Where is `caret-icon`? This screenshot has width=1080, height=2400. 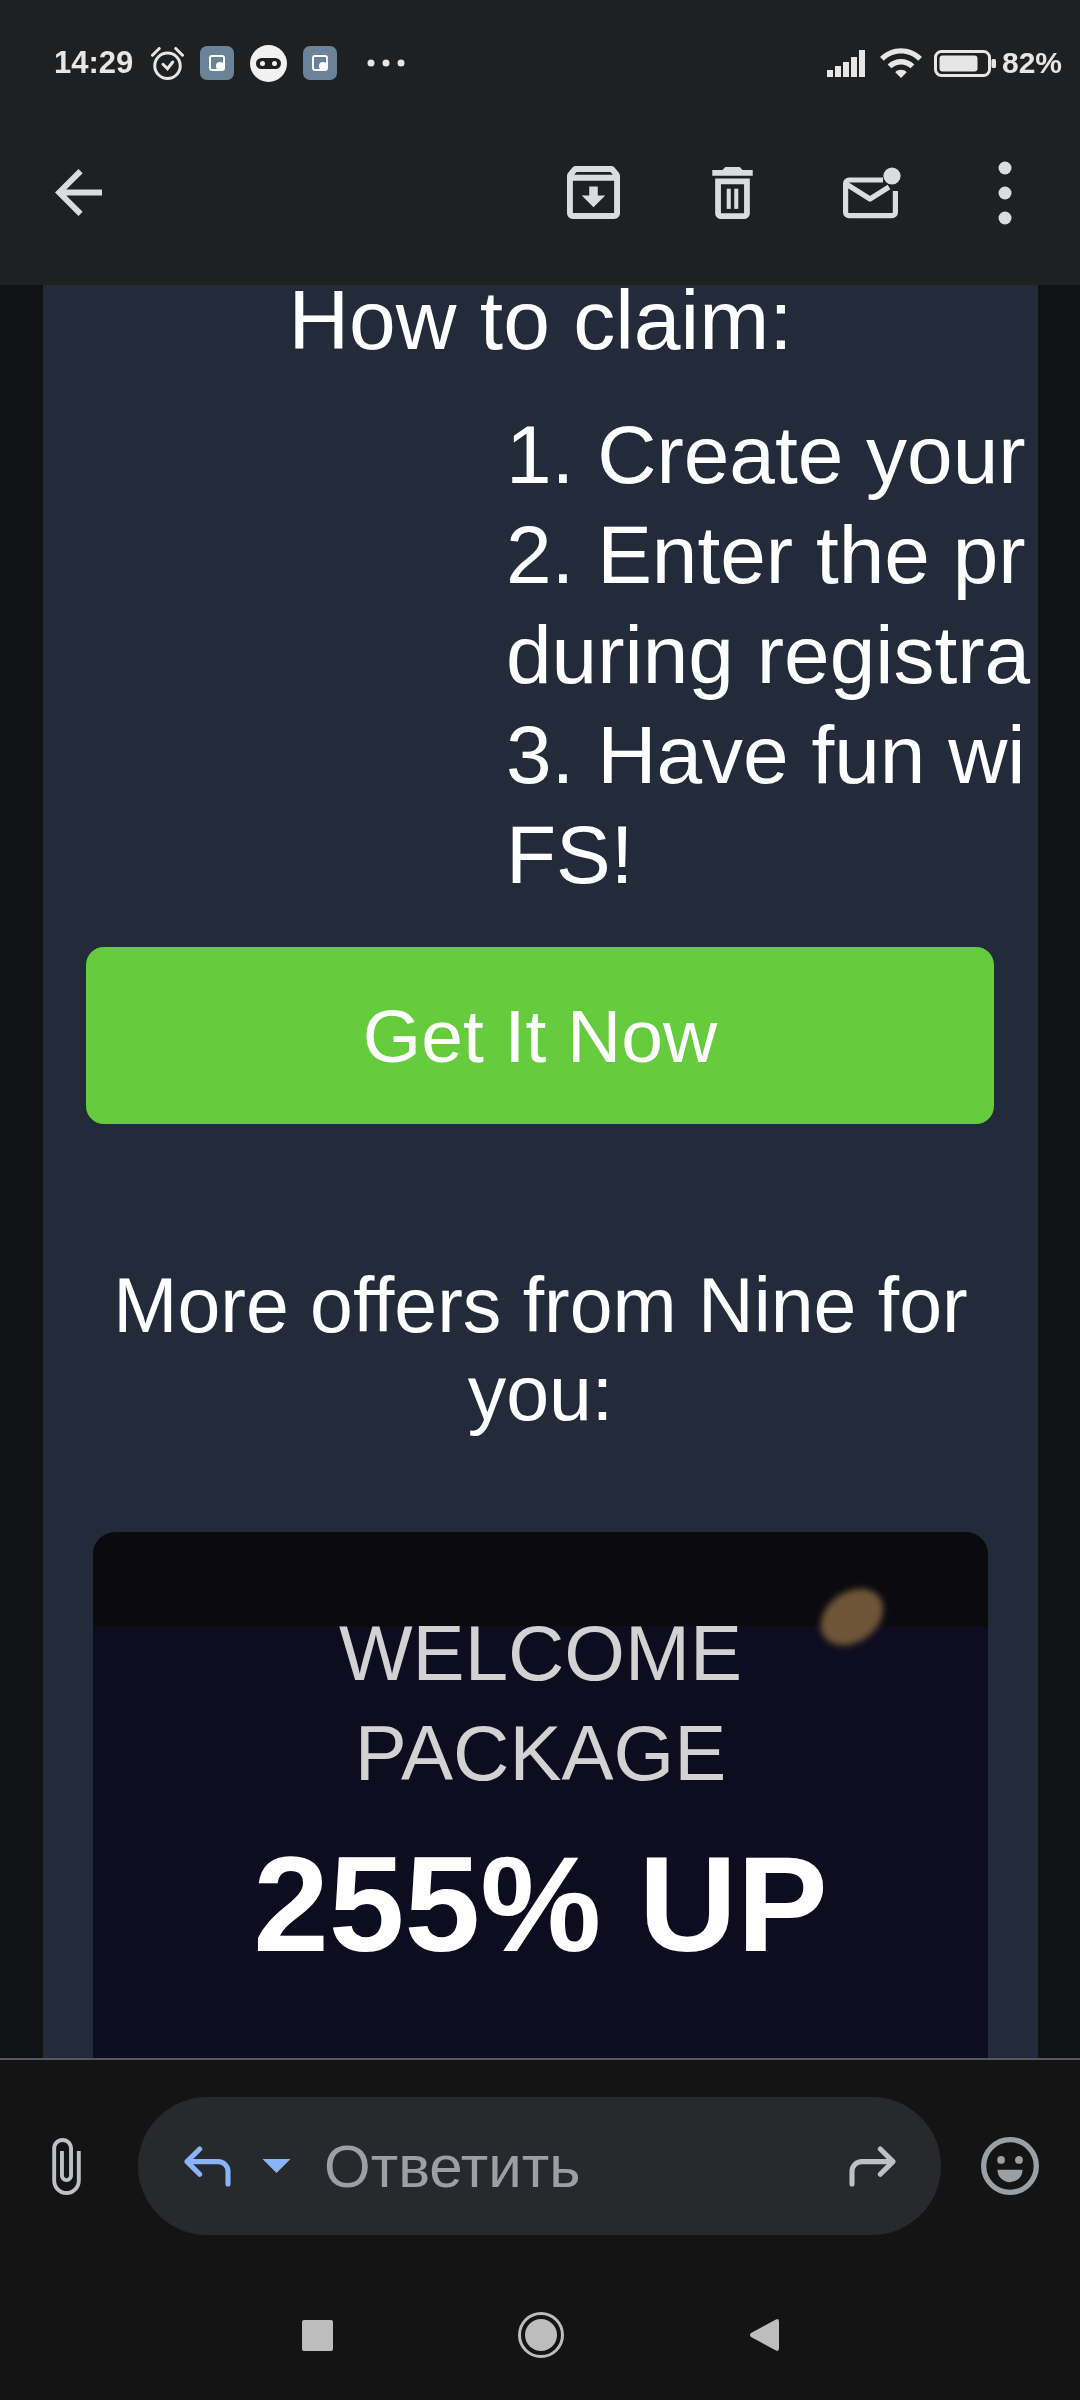 caret-icon is located at coordinates (276, 2166).